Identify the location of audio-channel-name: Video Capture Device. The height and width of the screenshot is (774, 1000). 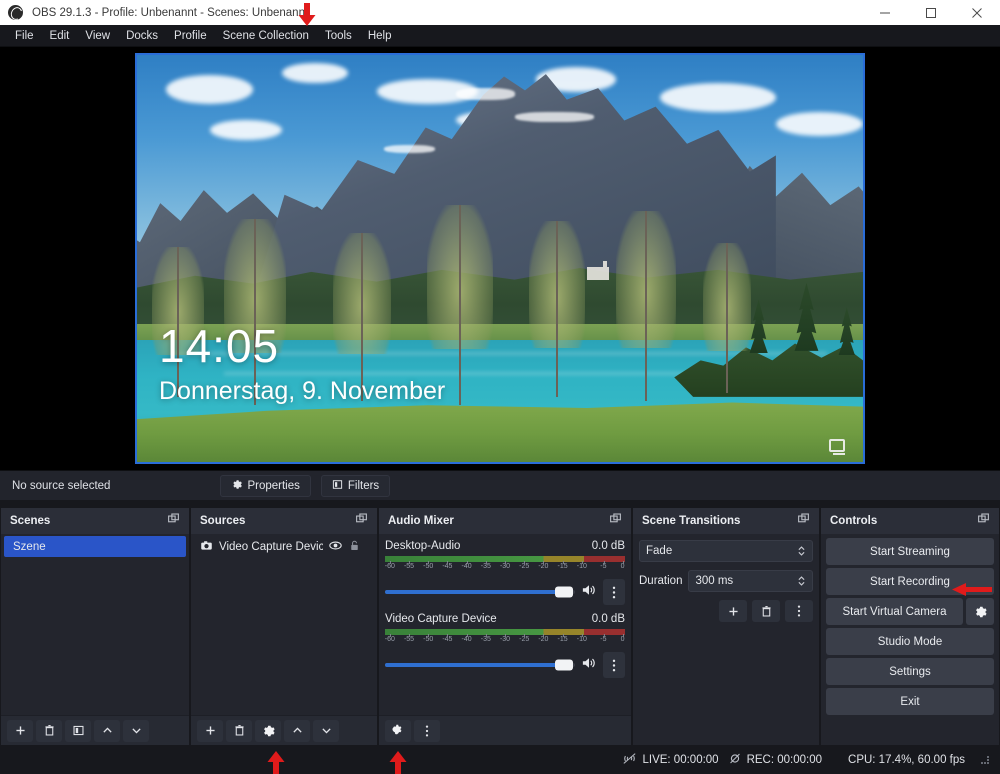
(441, 619).